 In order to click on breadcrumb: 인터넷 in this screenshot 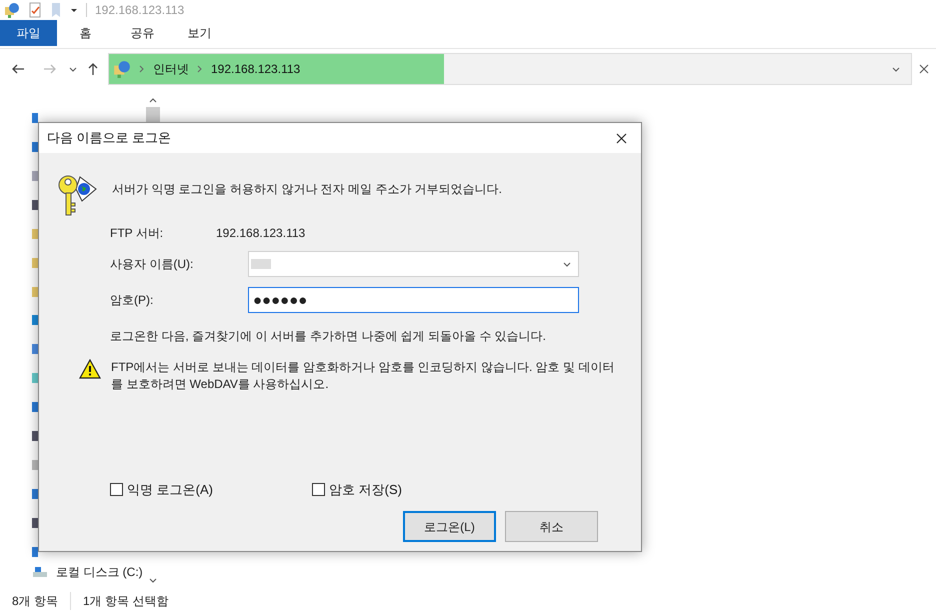, I will do `click(171, 69)`.